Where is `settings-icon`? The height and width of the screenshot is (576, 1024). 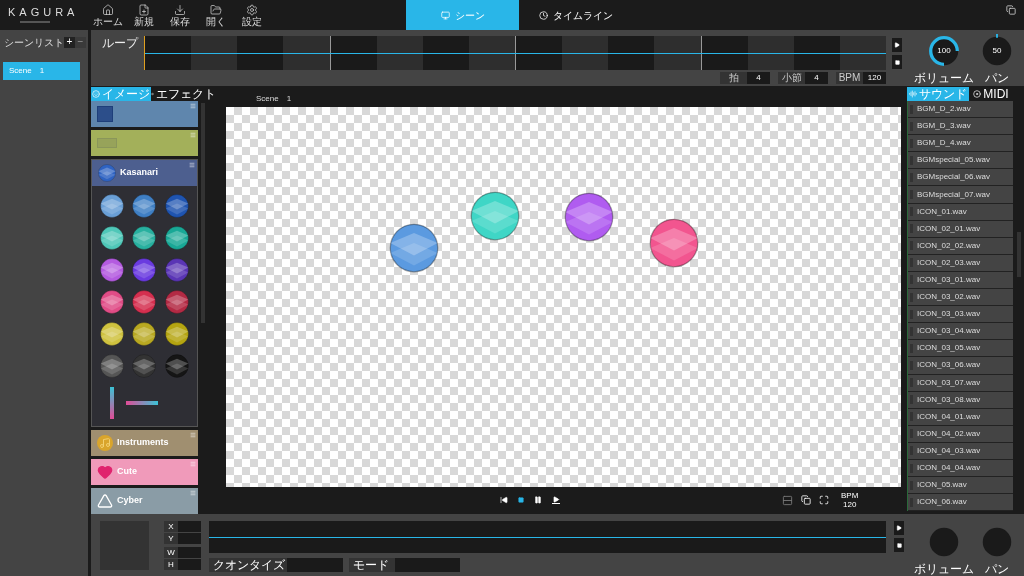
settings-icon is located at coordinates (252, 9).